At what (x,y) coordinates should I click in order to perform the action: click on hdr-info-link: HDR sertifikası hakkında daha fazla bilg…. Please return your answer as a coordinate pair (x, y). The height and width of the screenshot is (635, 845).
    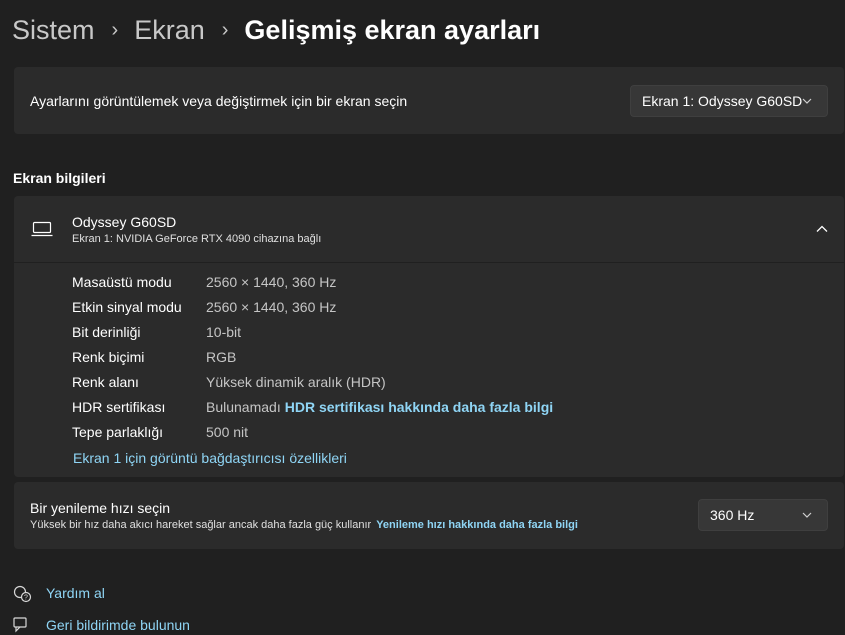
    Looking at the image, I should click on (419, 407).